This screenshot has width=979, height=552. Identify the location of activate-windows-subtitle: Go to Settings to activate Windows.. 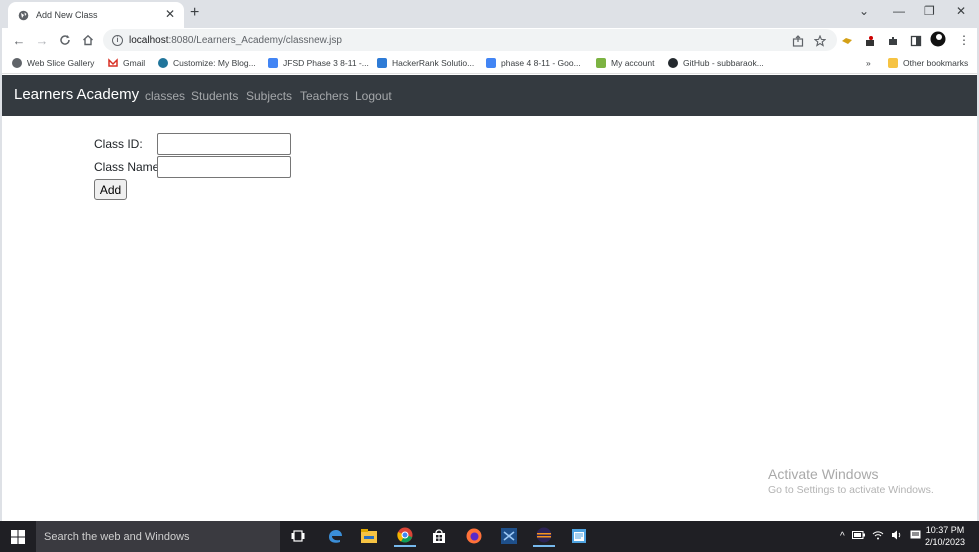
(851, 490).